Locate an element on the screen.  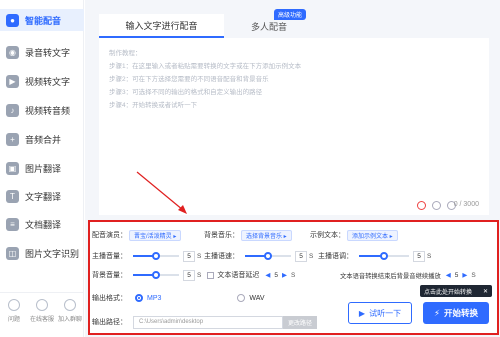
delay-increase-icon: ▶ is located at coordinates (284, 275).